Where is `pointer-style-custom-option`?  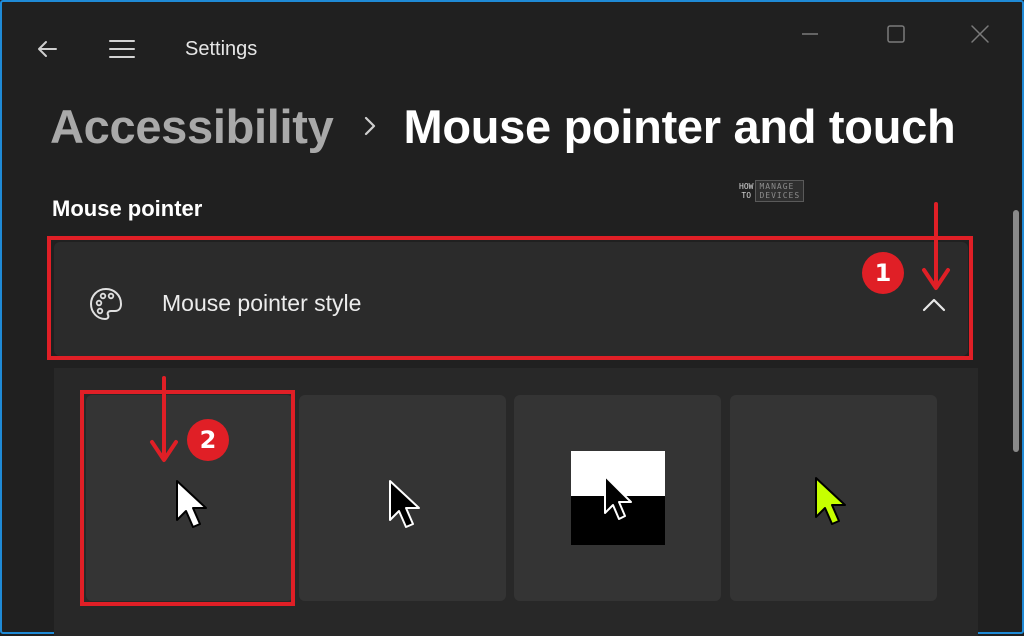 pointer-style-custom-option is located at coordinates (833, 498).